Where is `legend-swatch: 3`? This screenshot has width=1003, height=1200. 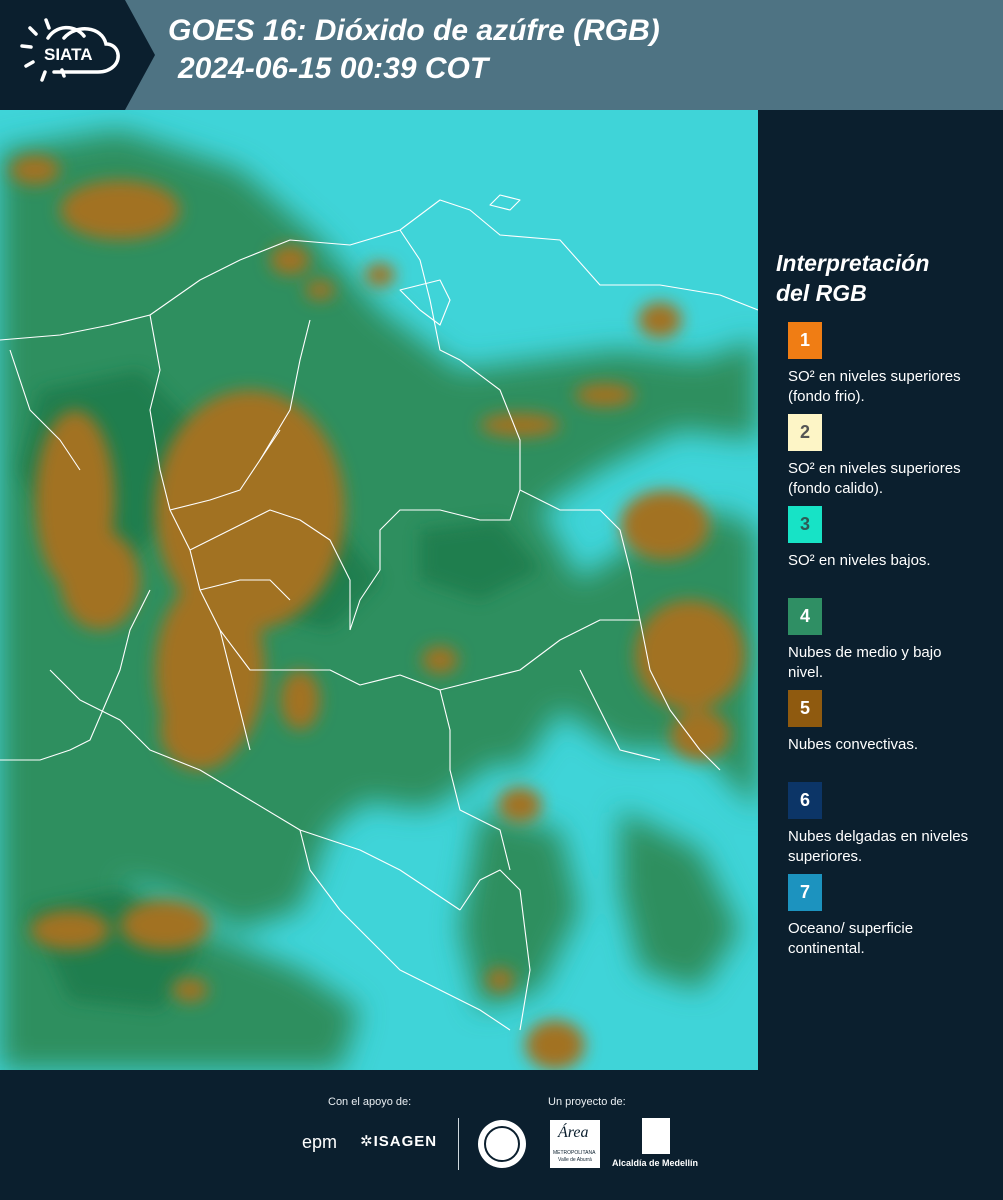
legend-swatch: 3 is located at coordinates (805, 524).